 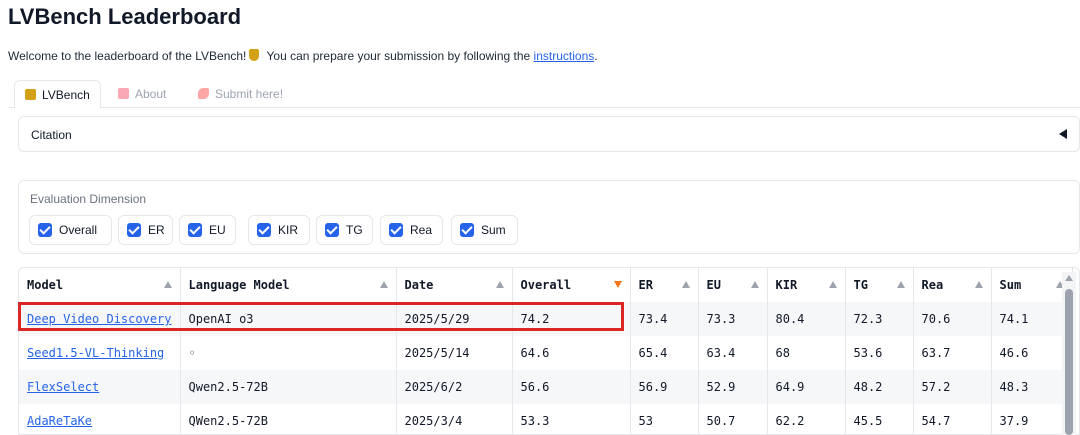 I want to click on header-model: Model, so click(x=100, y=285).